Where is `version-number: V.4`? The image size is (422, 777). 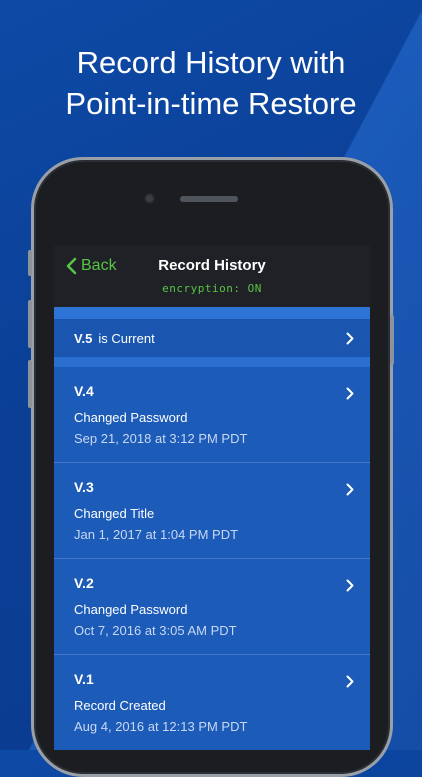 version-number: V.4 is located at coordinates (84, 391).